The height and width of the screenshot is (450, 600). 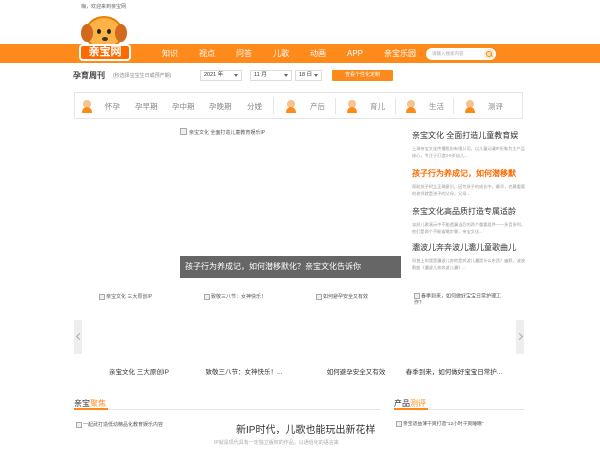 I want to click on nav-item-paradise: 亲宝乐园, so click(x=400, y=53).